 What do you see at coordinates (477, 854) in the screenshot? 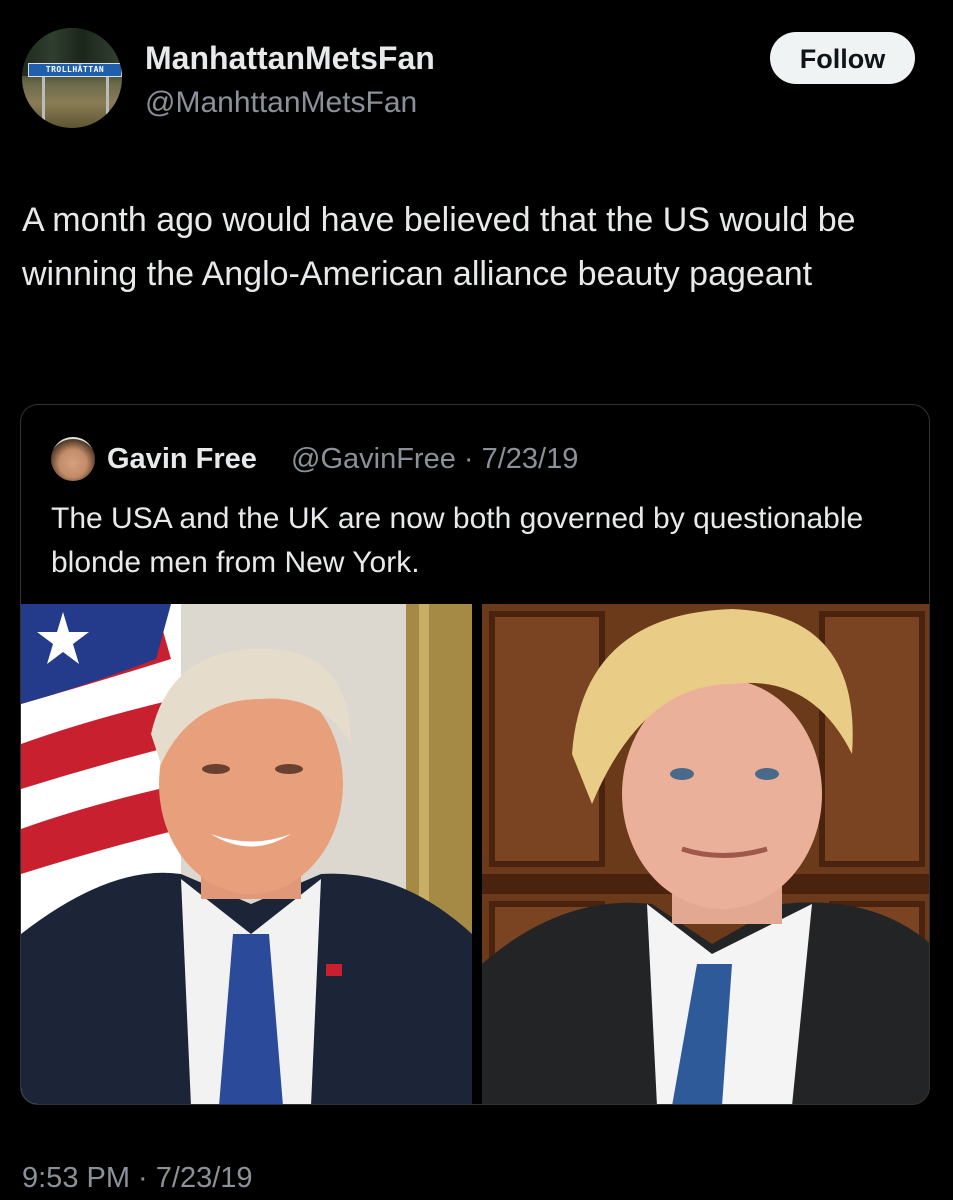
I see `photo-divider` at bounding box center [477, 854].